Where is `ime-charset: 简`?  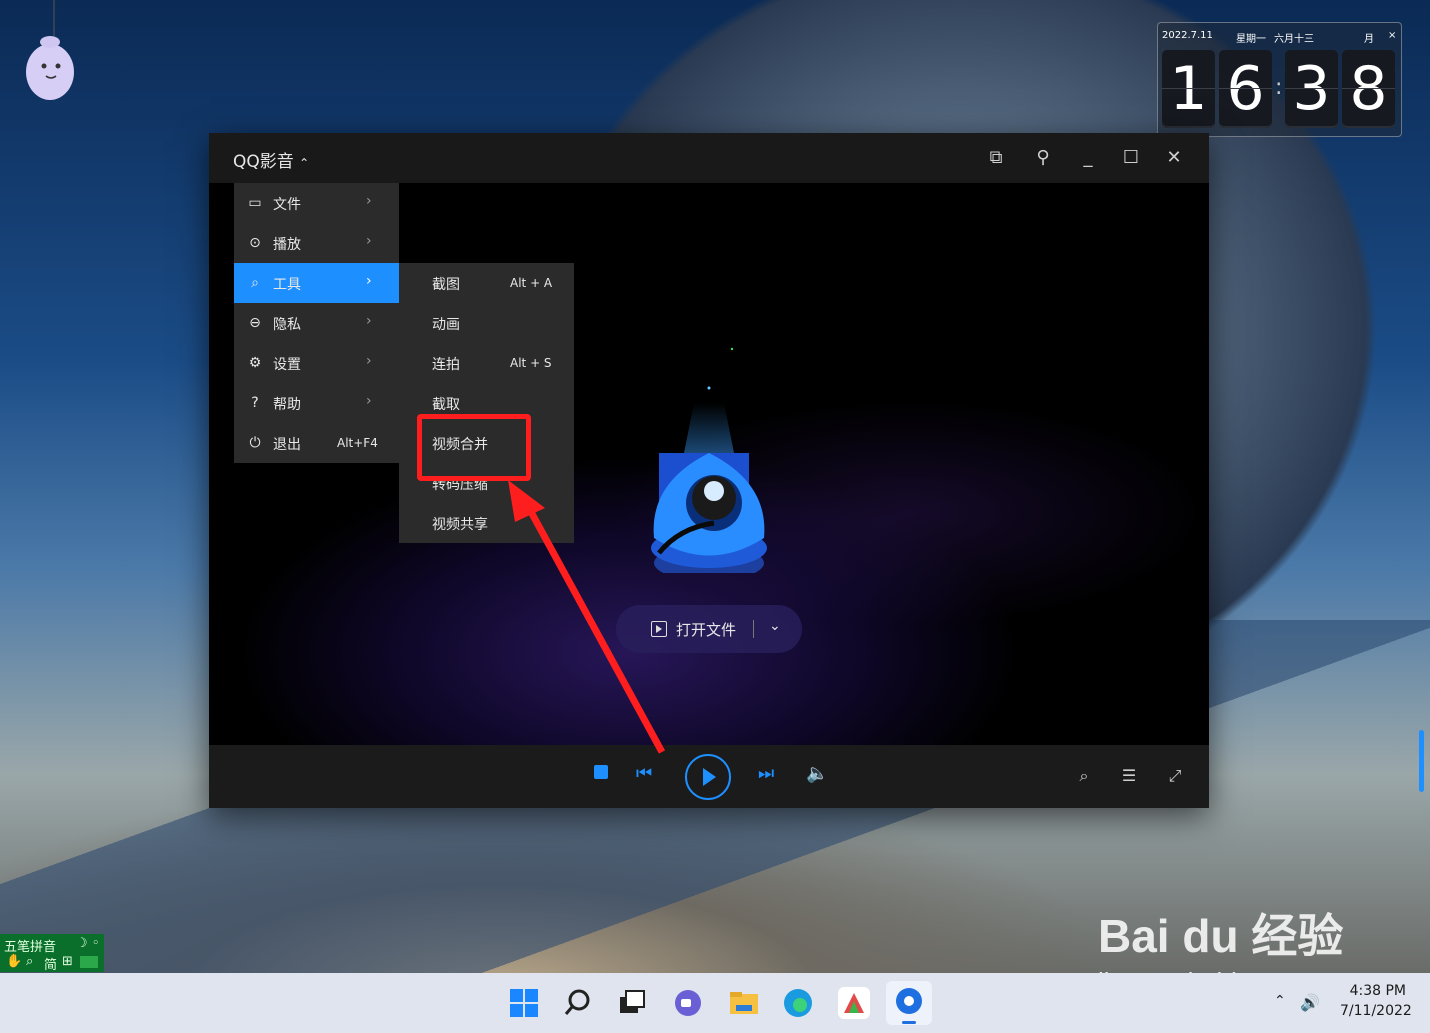 ime-charset: 简 is located at coordinates (50, 963).